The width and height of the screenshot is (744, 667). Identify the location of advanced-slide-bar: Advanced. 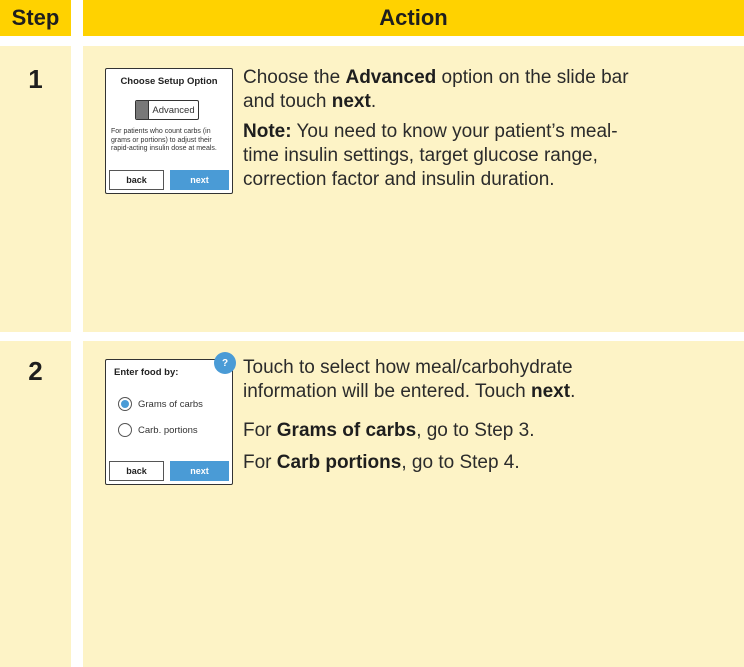
(167, 110).